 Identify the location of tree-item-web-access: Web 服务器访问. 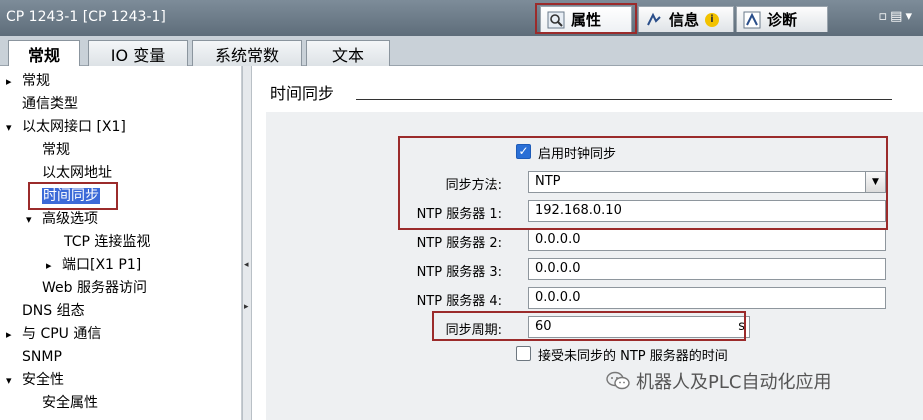
(94, 288).